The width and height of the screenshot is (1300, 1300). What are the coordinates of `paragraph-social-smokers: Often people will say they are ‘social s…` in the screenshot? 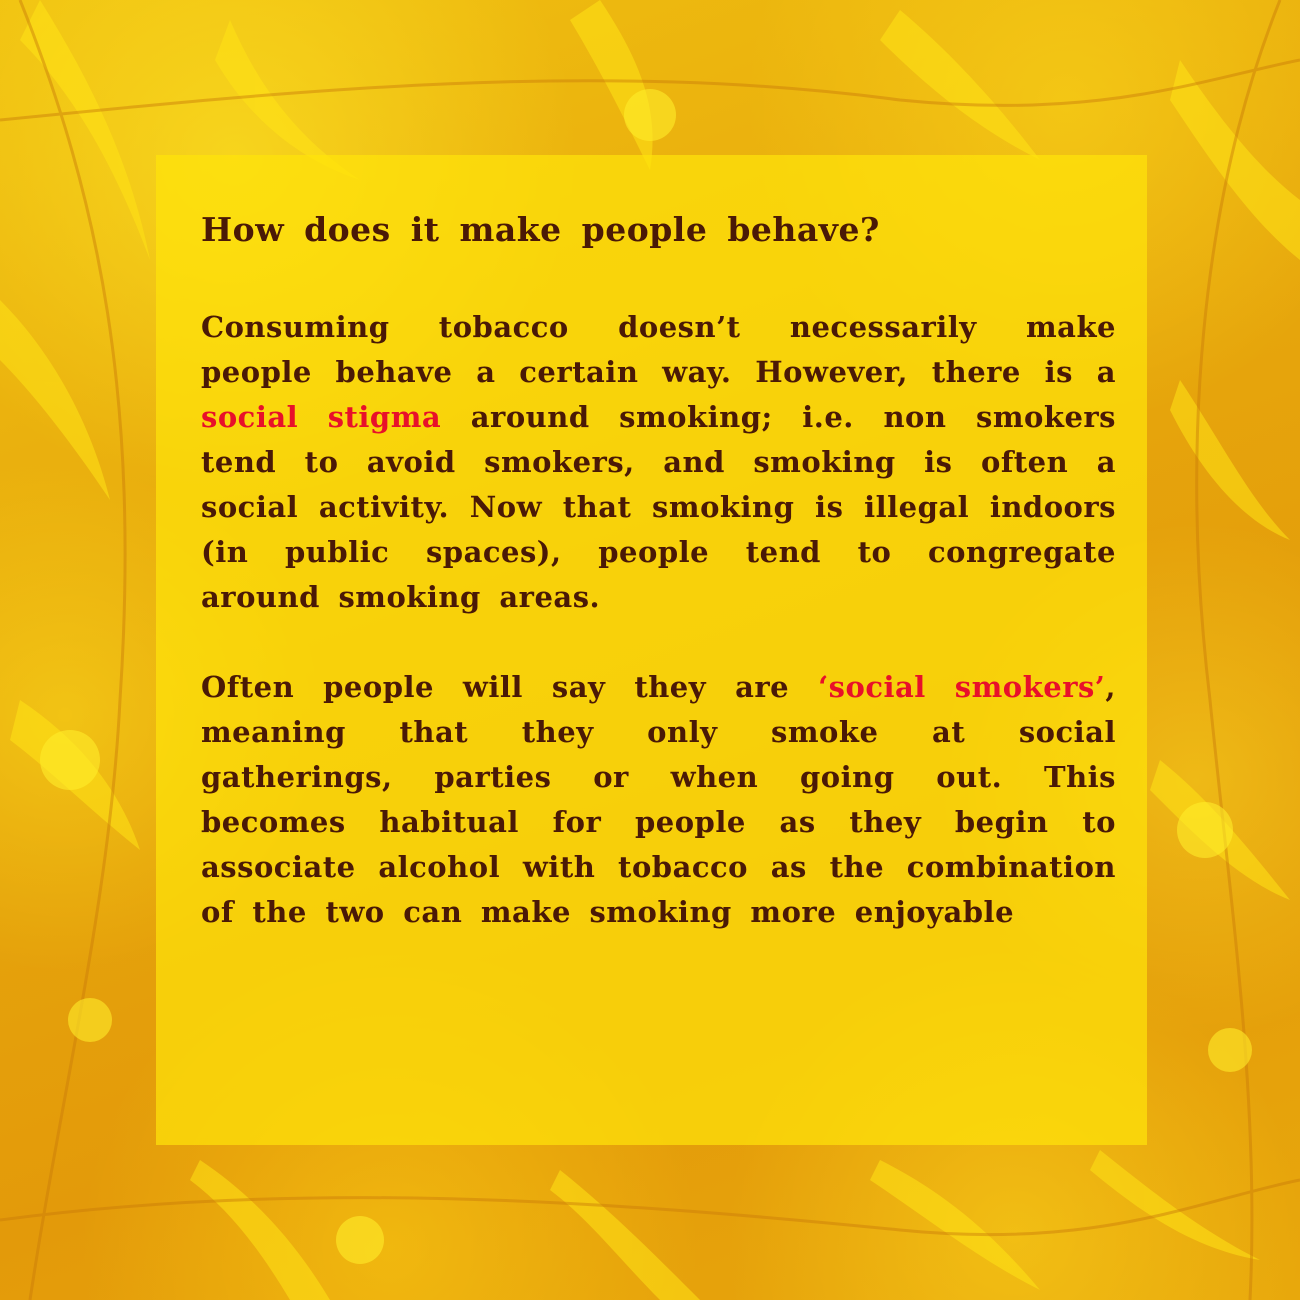 It's located at (658, 800).